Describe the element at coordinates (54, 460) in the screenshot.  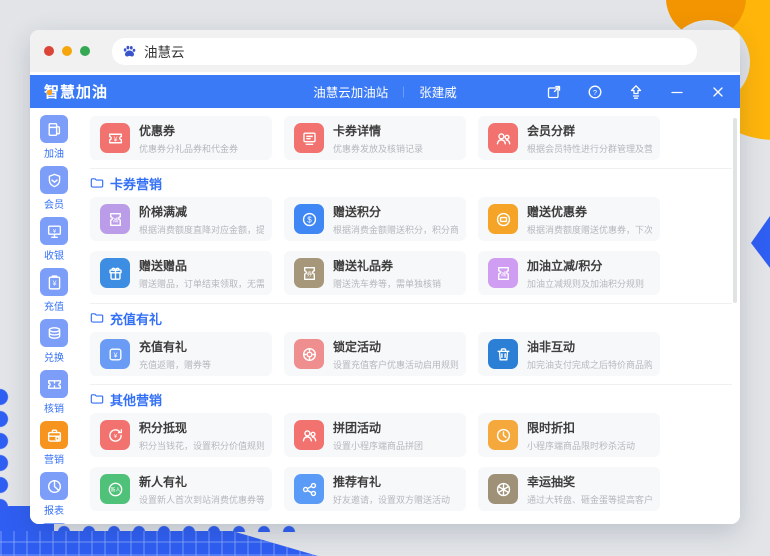
I see `sidebar-item-label: 营销` at that location.